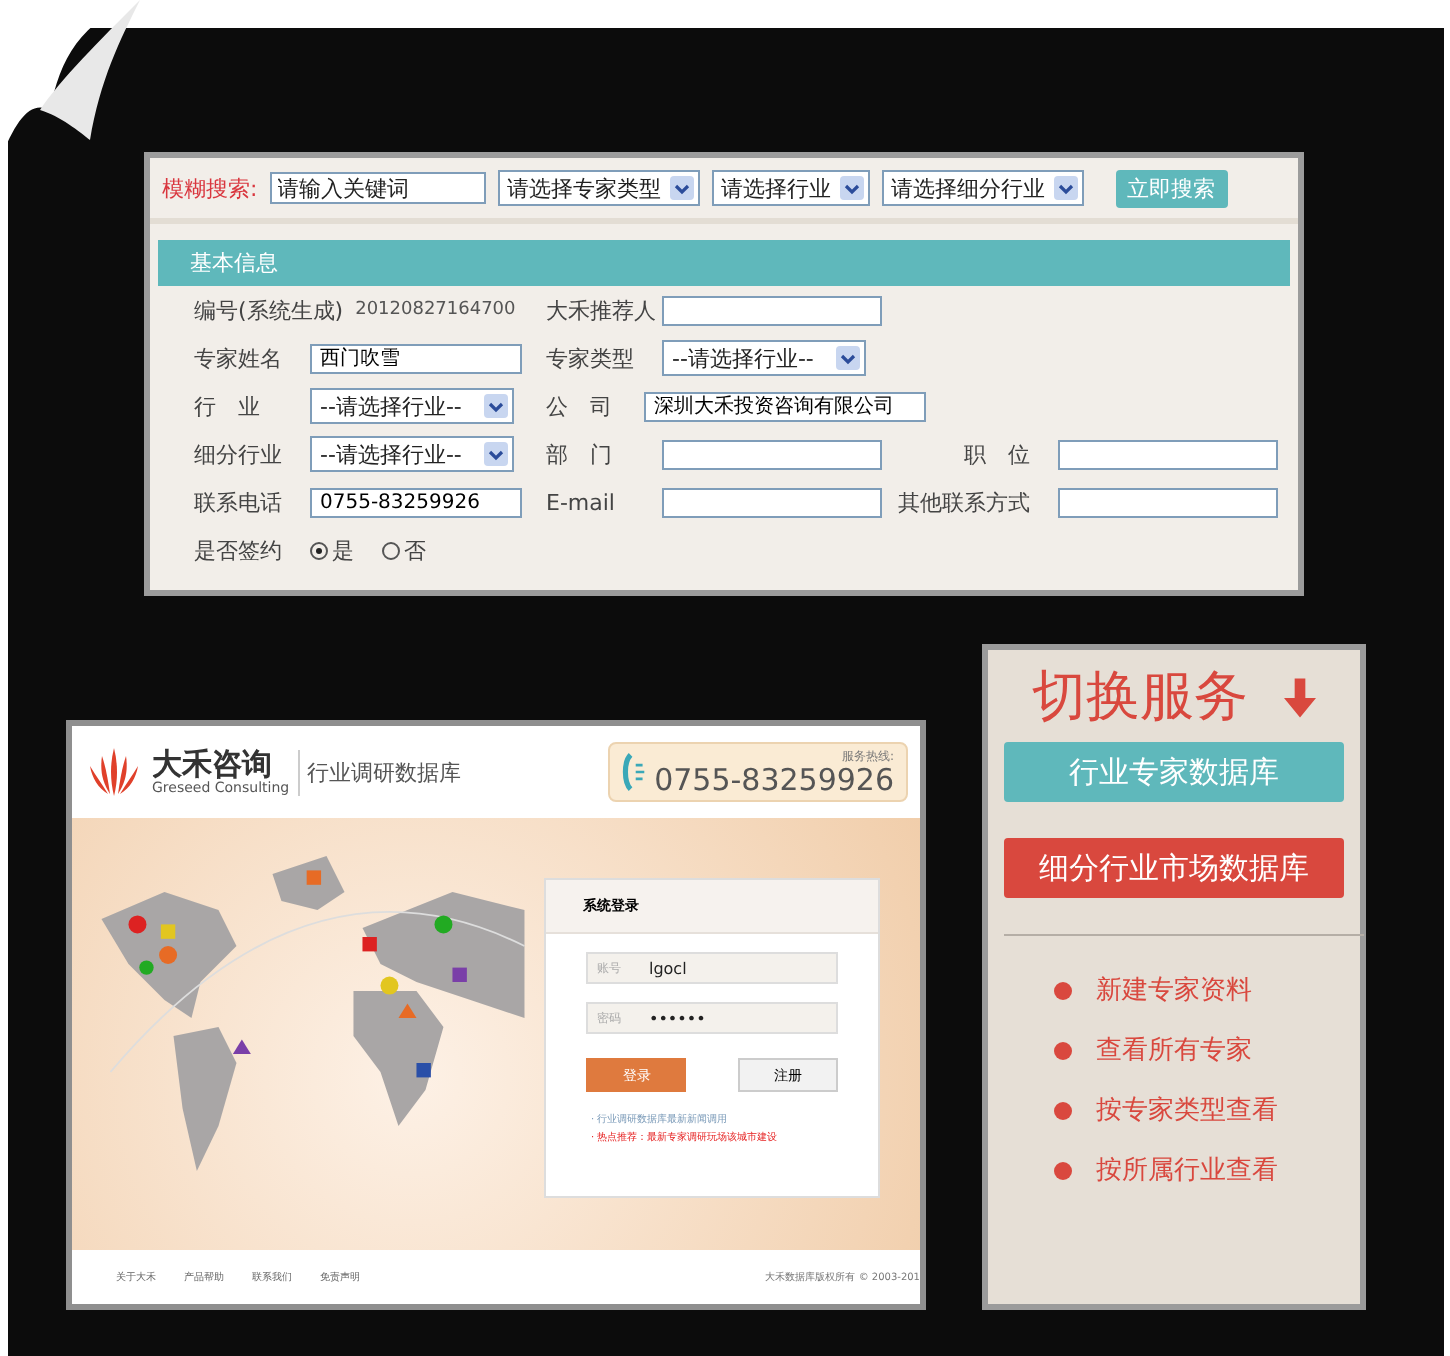 Image resolution: width=1450 pixels, height=1356 pixels. I want to click on id-value: 20120827164700, so click(435, 310).